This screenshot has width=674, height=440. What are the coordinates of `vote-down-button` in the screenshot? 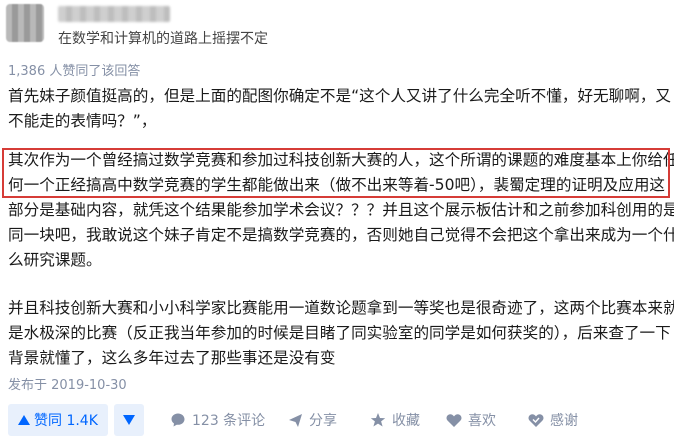 It's located at (129, 420).